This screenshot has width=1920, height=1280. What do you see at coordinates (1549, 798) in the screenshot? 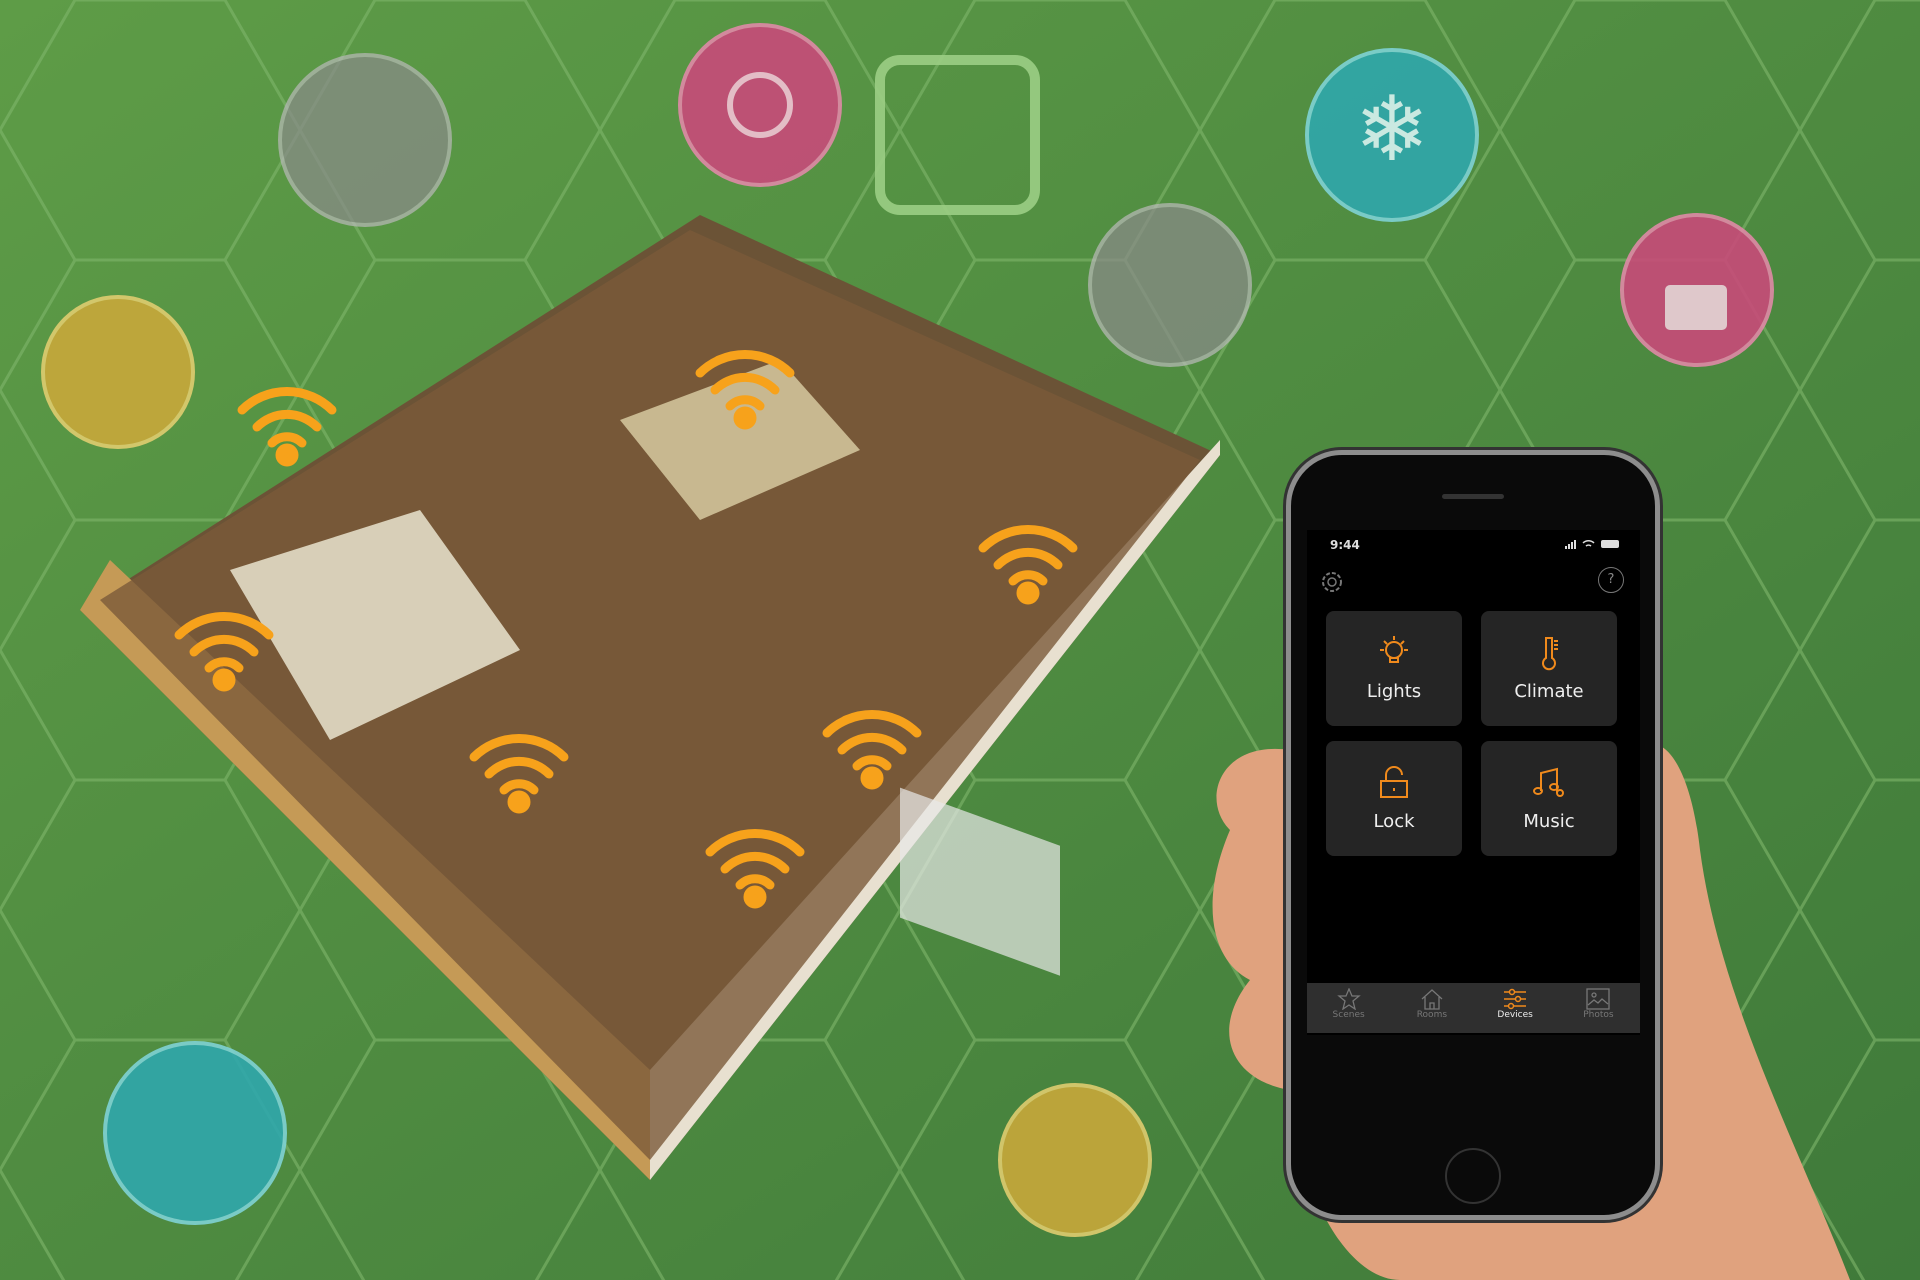
I see `tile-music: Music` at bounding box center [1549, 798].